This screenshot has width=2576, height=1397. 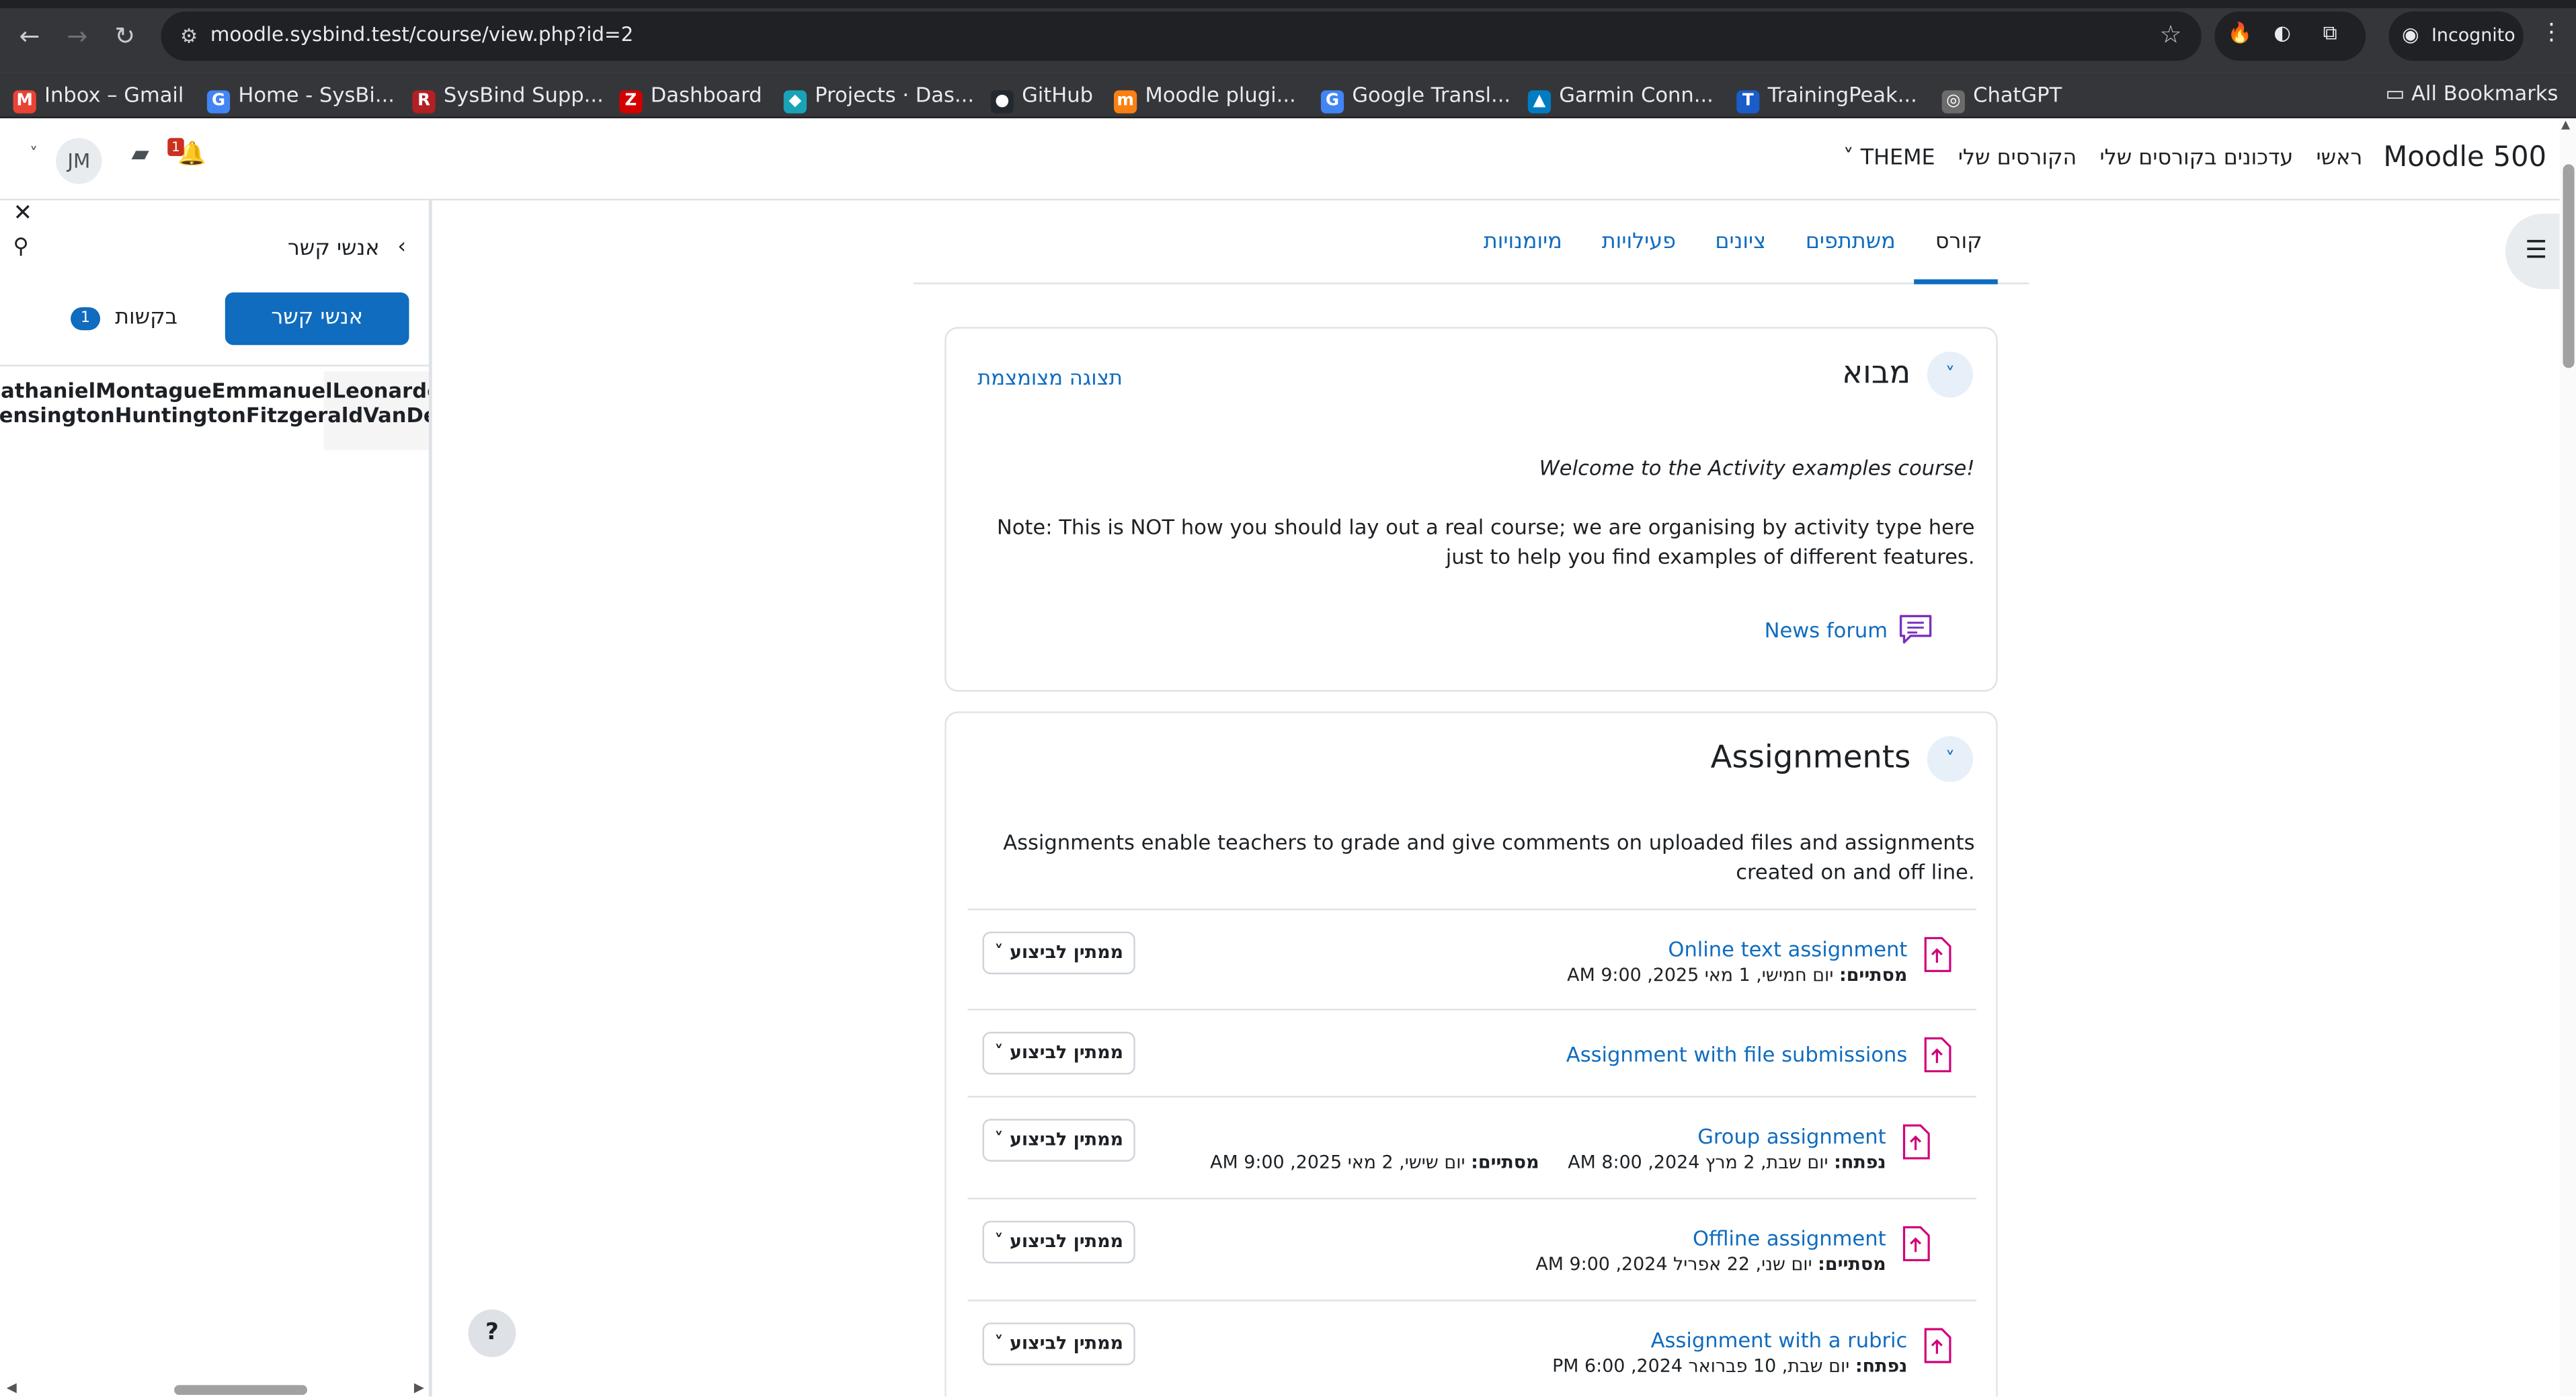 I want to click on garmin-icon: ▲, so click(x=1539, y=102).